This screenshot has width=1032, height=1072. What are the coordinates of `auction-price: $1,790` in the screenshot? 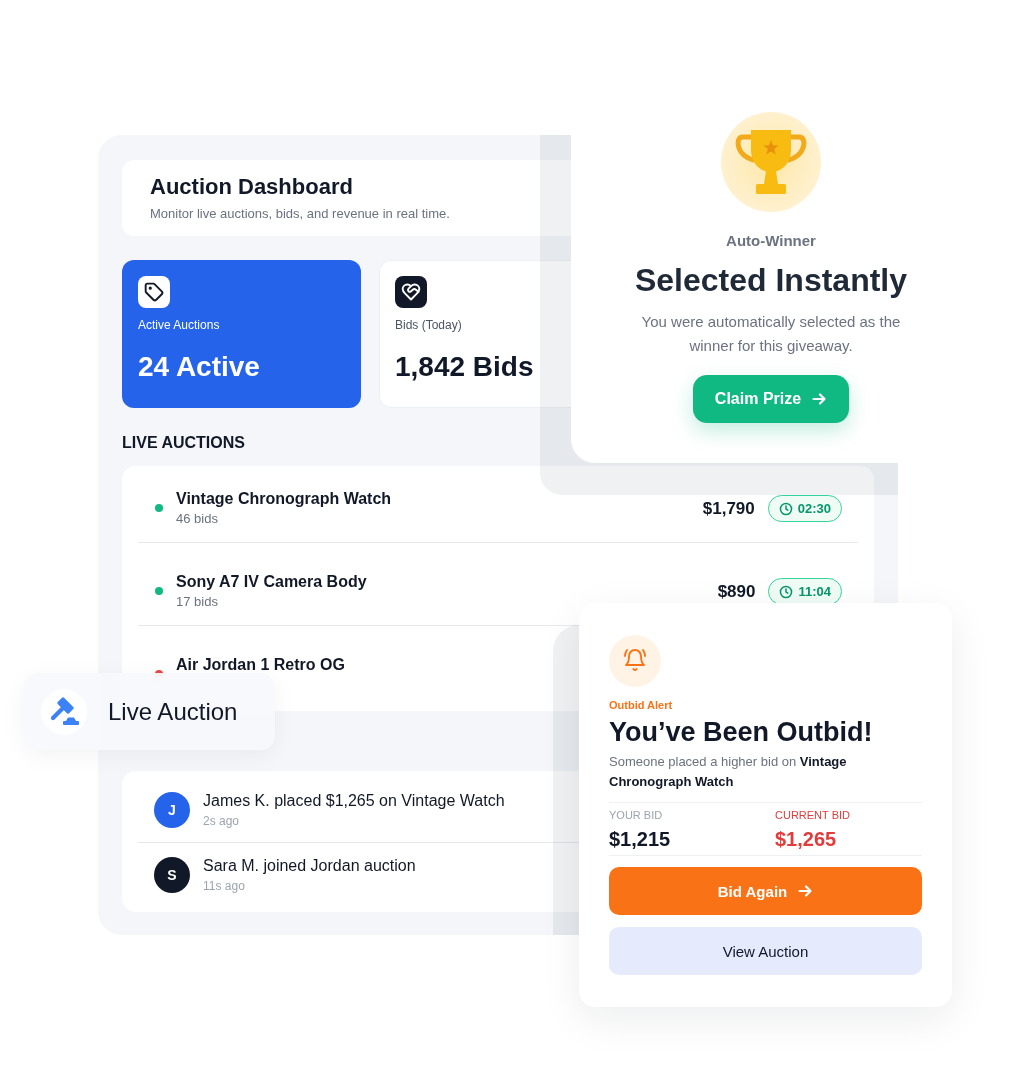 It's located at (728, 509).